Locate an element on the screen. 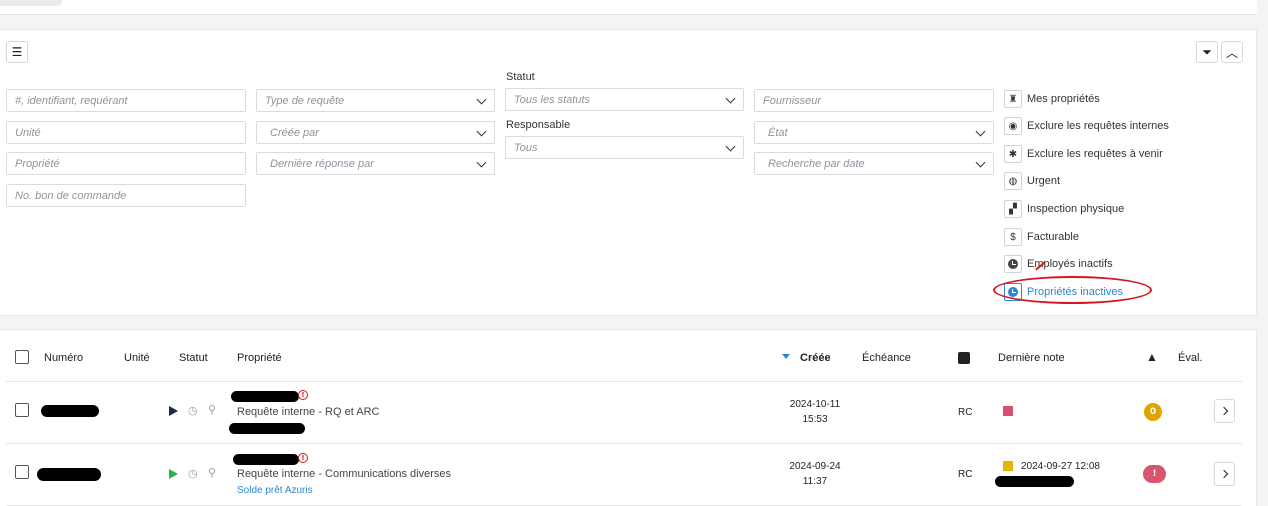  note-color-marker is located at coordinates (1008, 466).